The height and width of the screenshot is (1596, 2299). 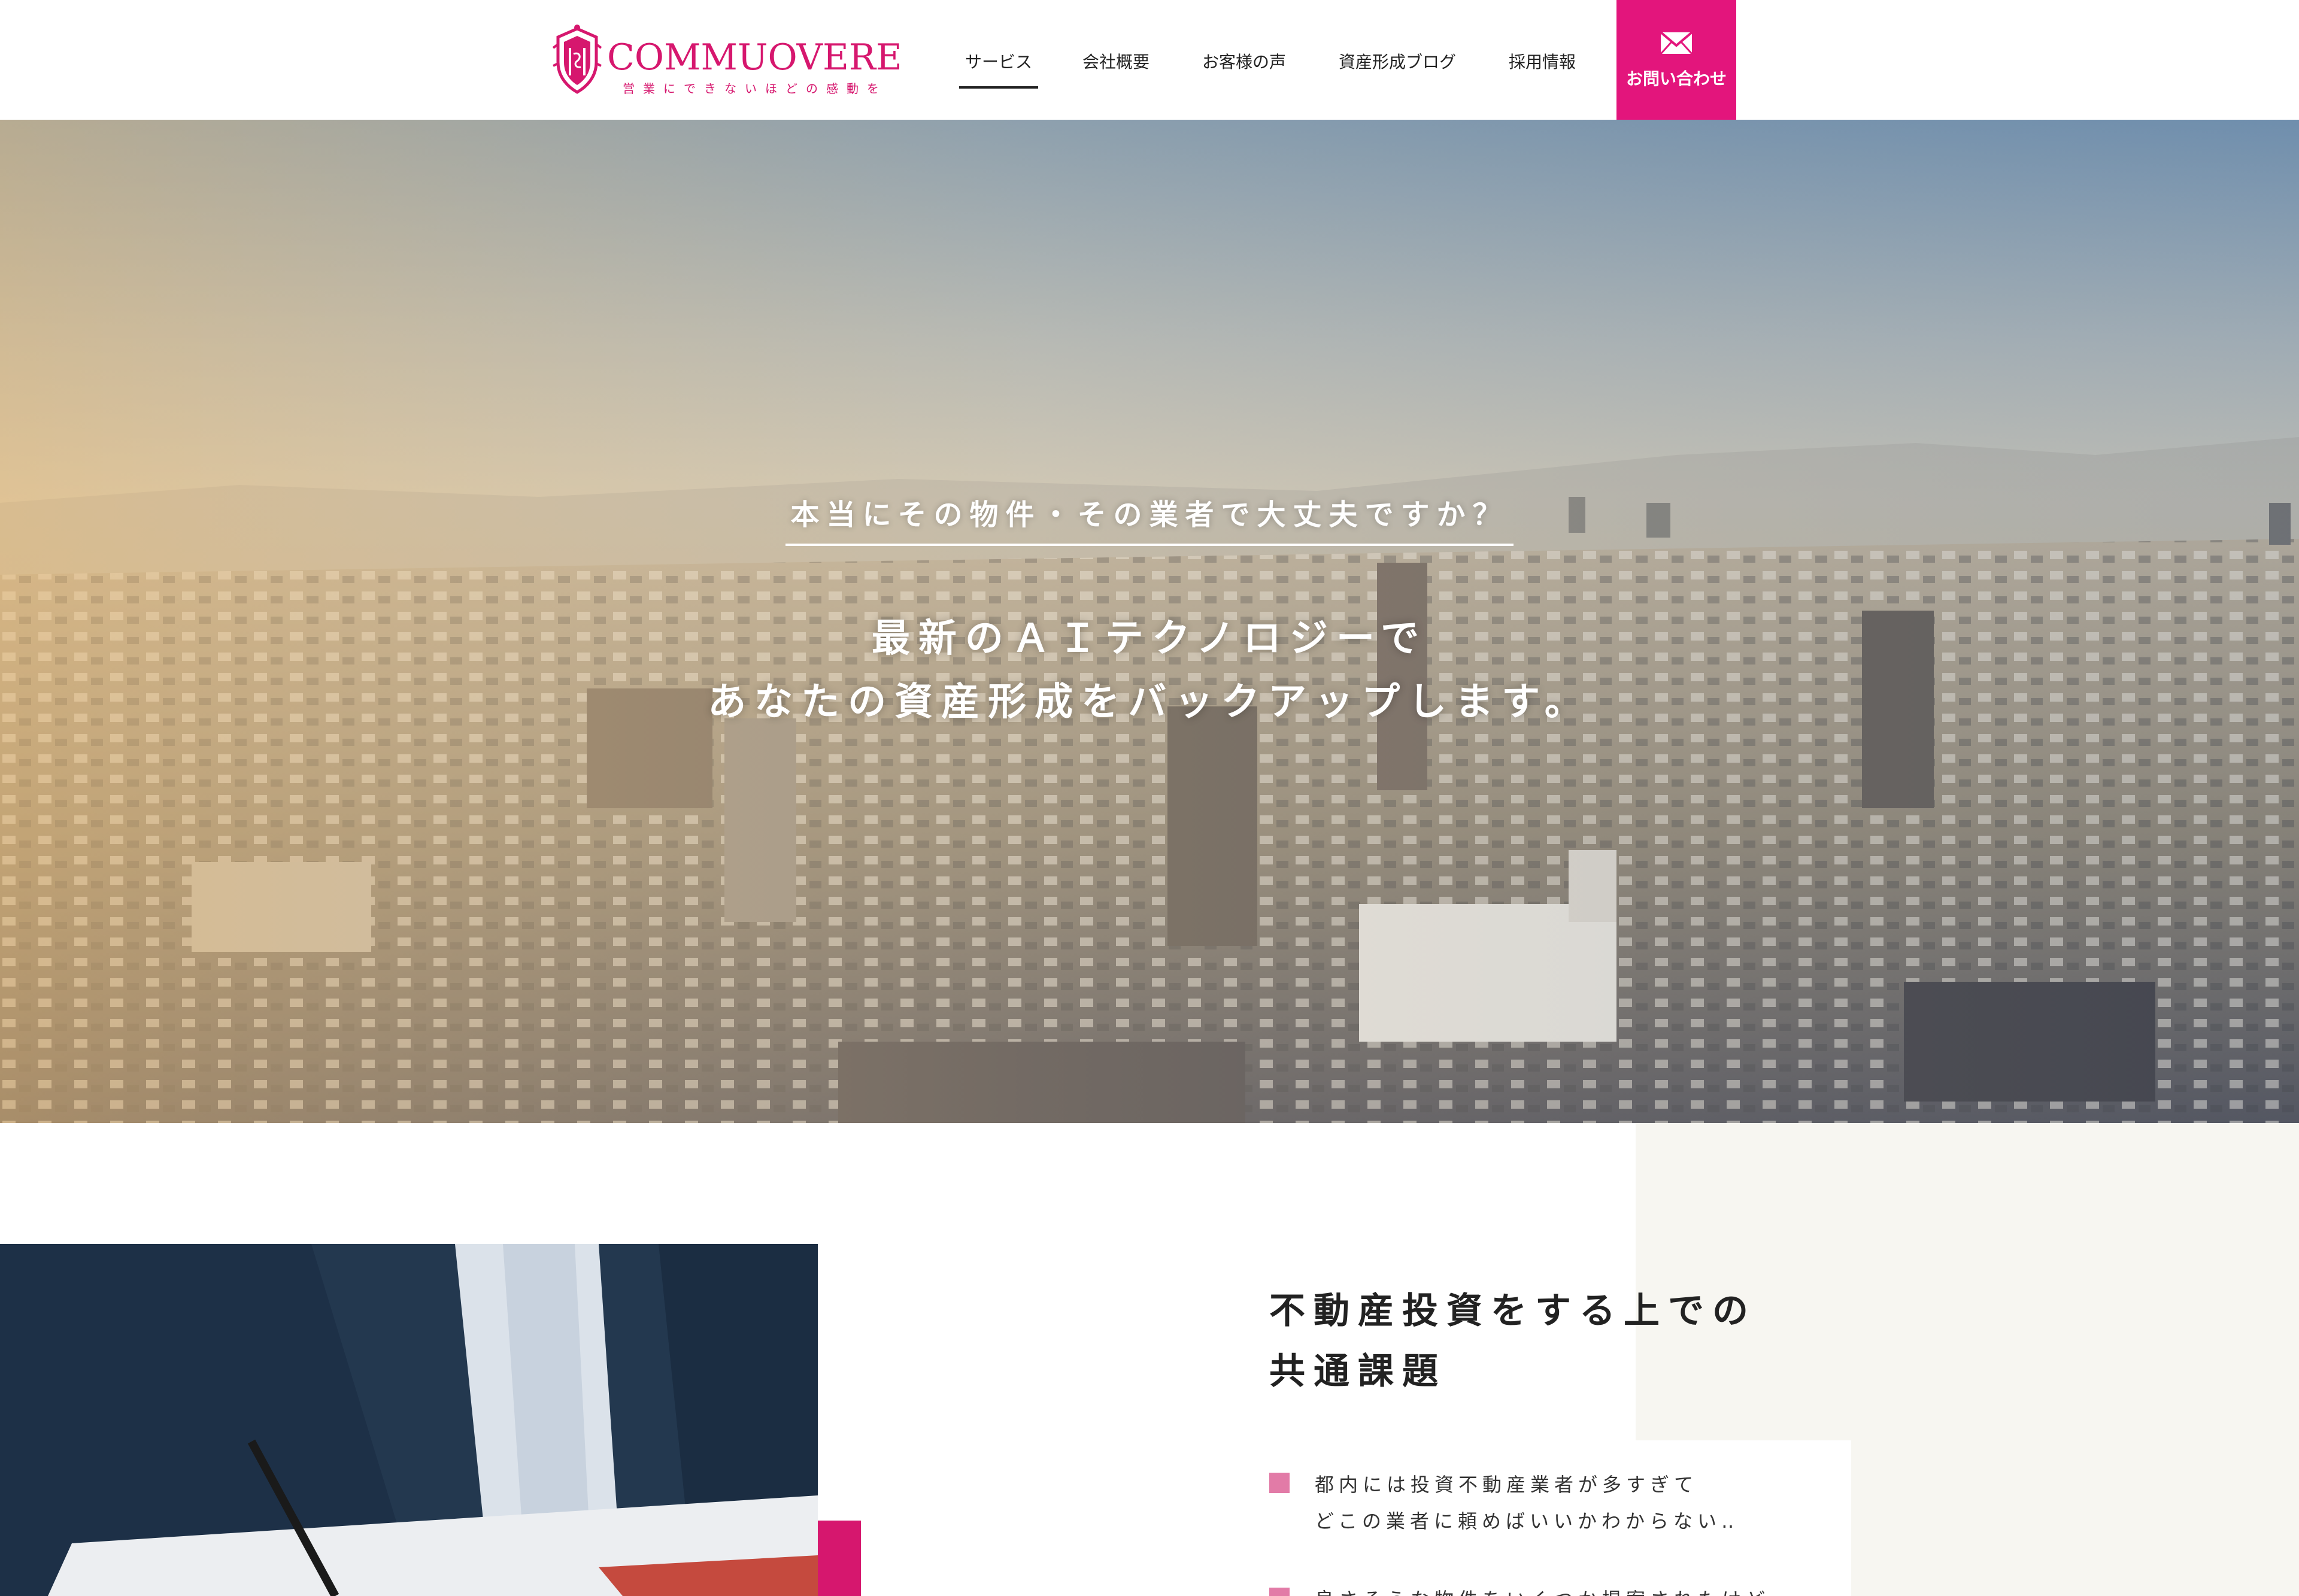 I want to click on pink-accent-bar, so click(x=839, y=1558).